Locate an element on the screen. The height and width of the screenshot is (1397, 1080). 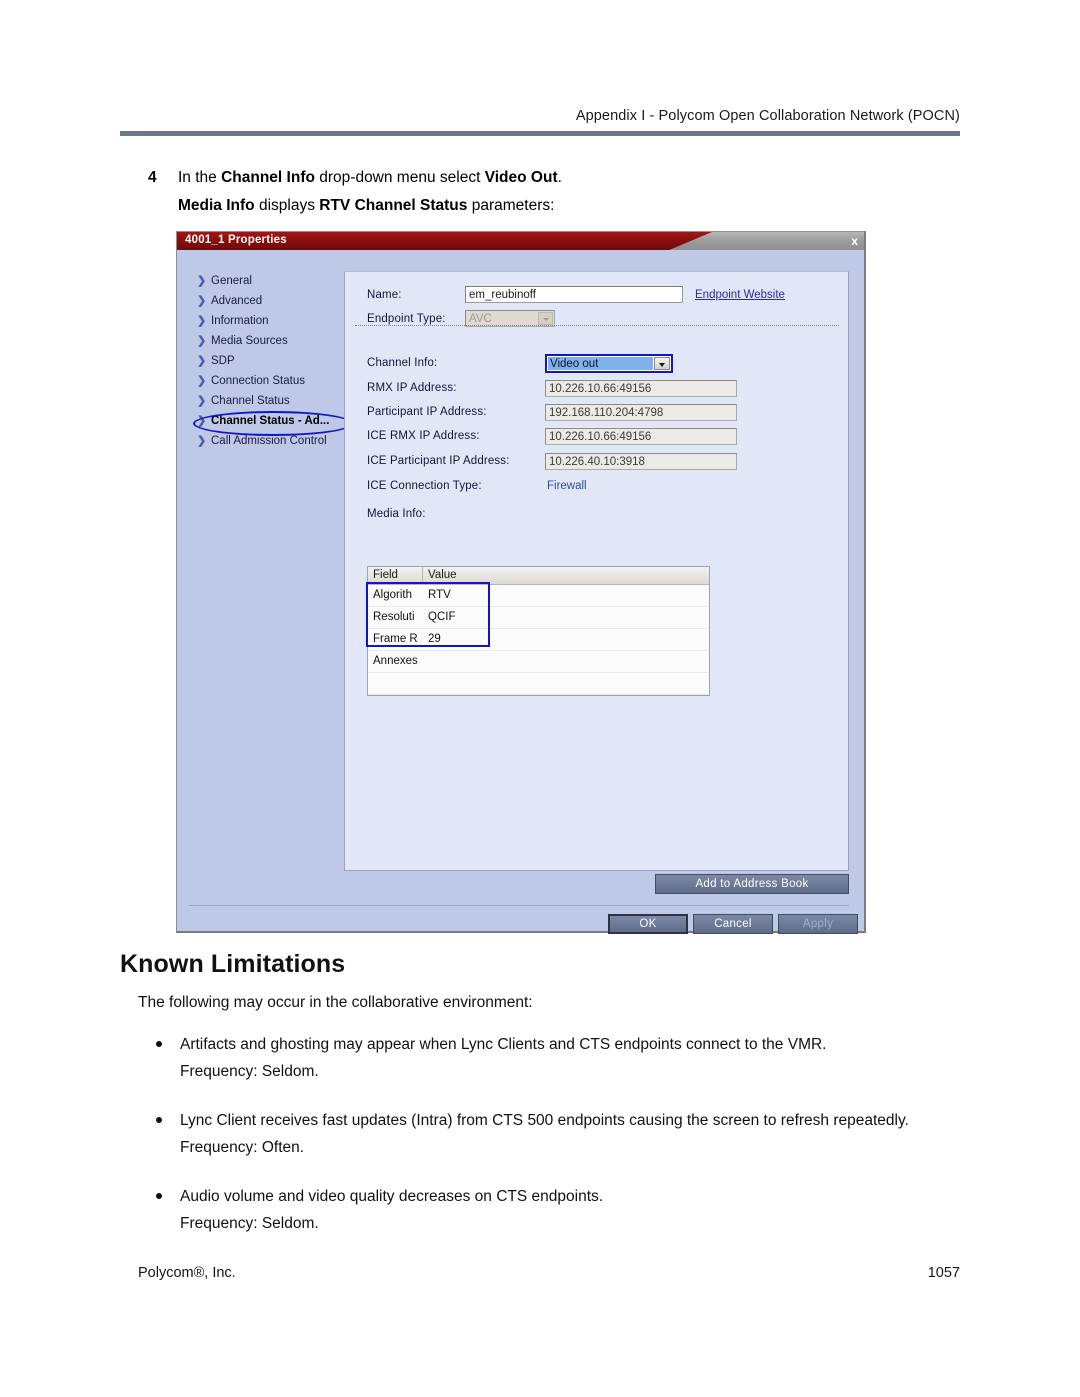
cell-value: QCIF is located at coordinates (442, 617).